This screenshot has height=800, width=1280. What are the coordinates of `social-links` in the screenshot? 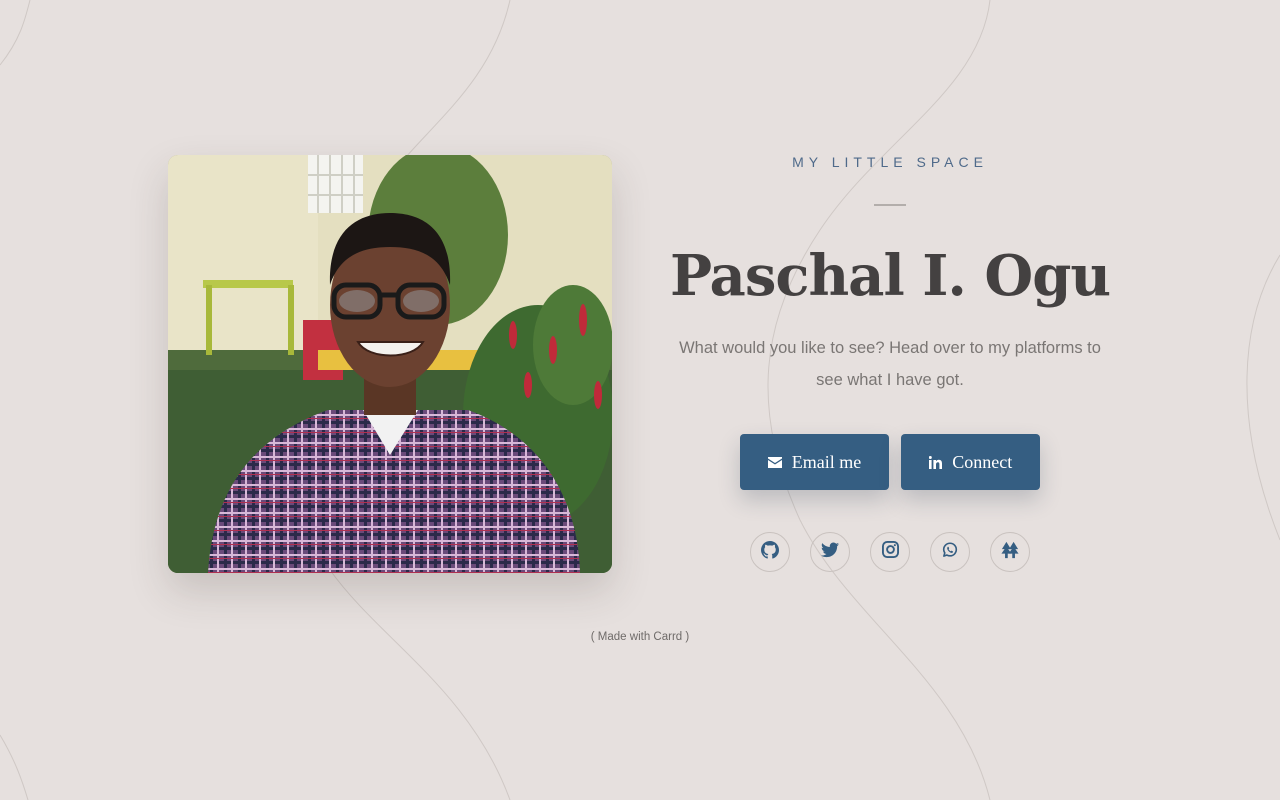 It's located at (890, 552).